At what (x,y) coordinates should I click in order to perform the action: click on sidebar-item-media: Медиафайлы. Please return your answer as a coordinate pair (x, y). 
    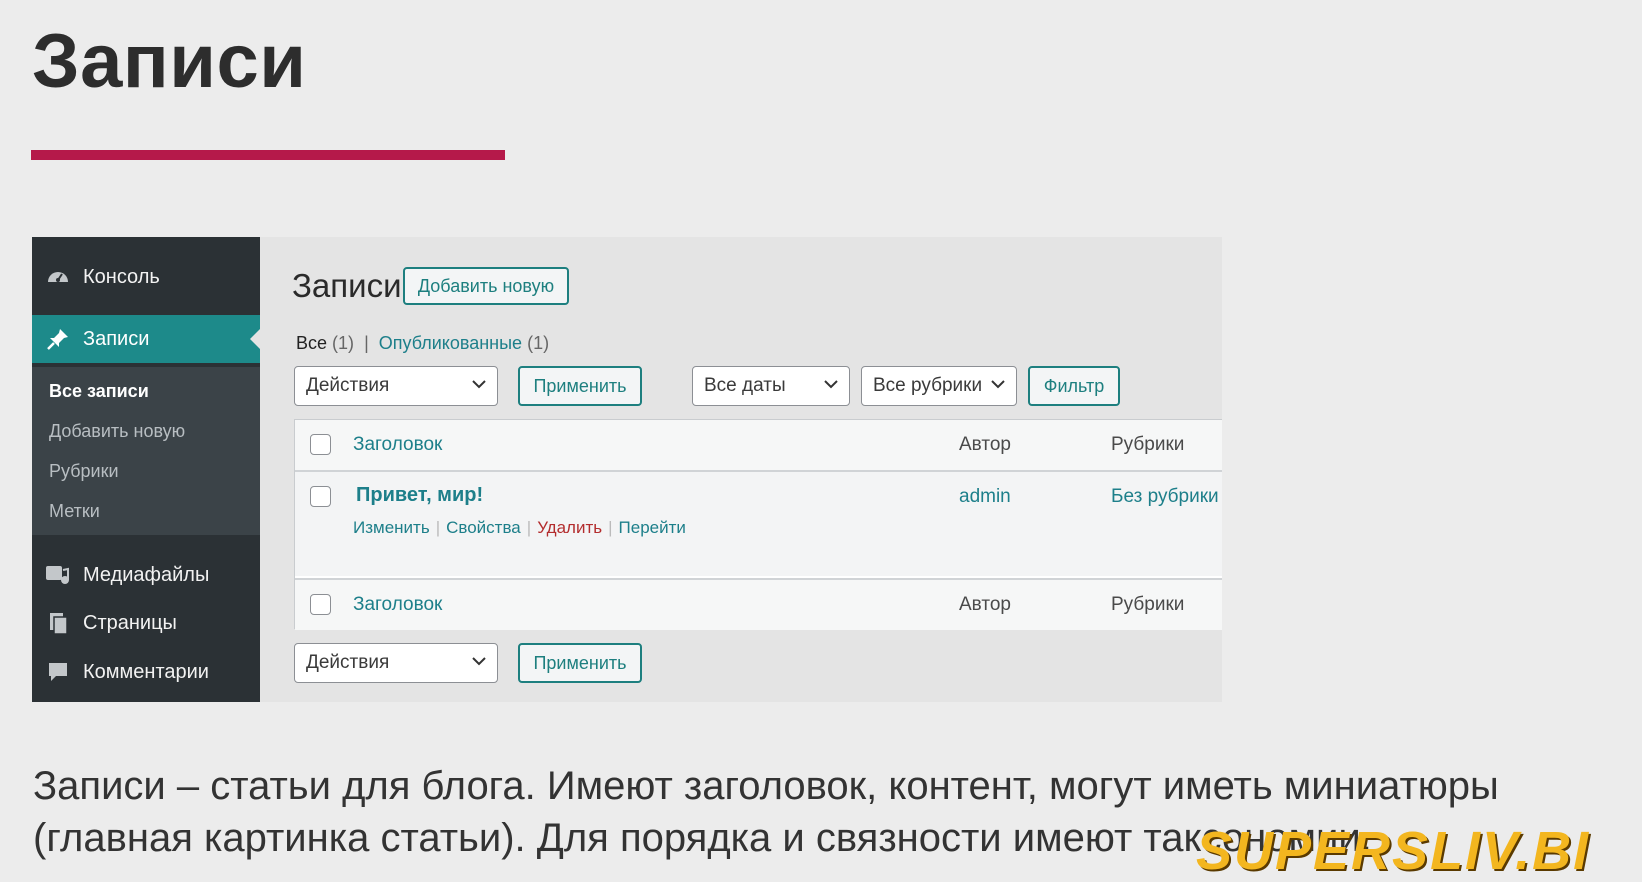
    Looking at the image, I should click on (146, 575).